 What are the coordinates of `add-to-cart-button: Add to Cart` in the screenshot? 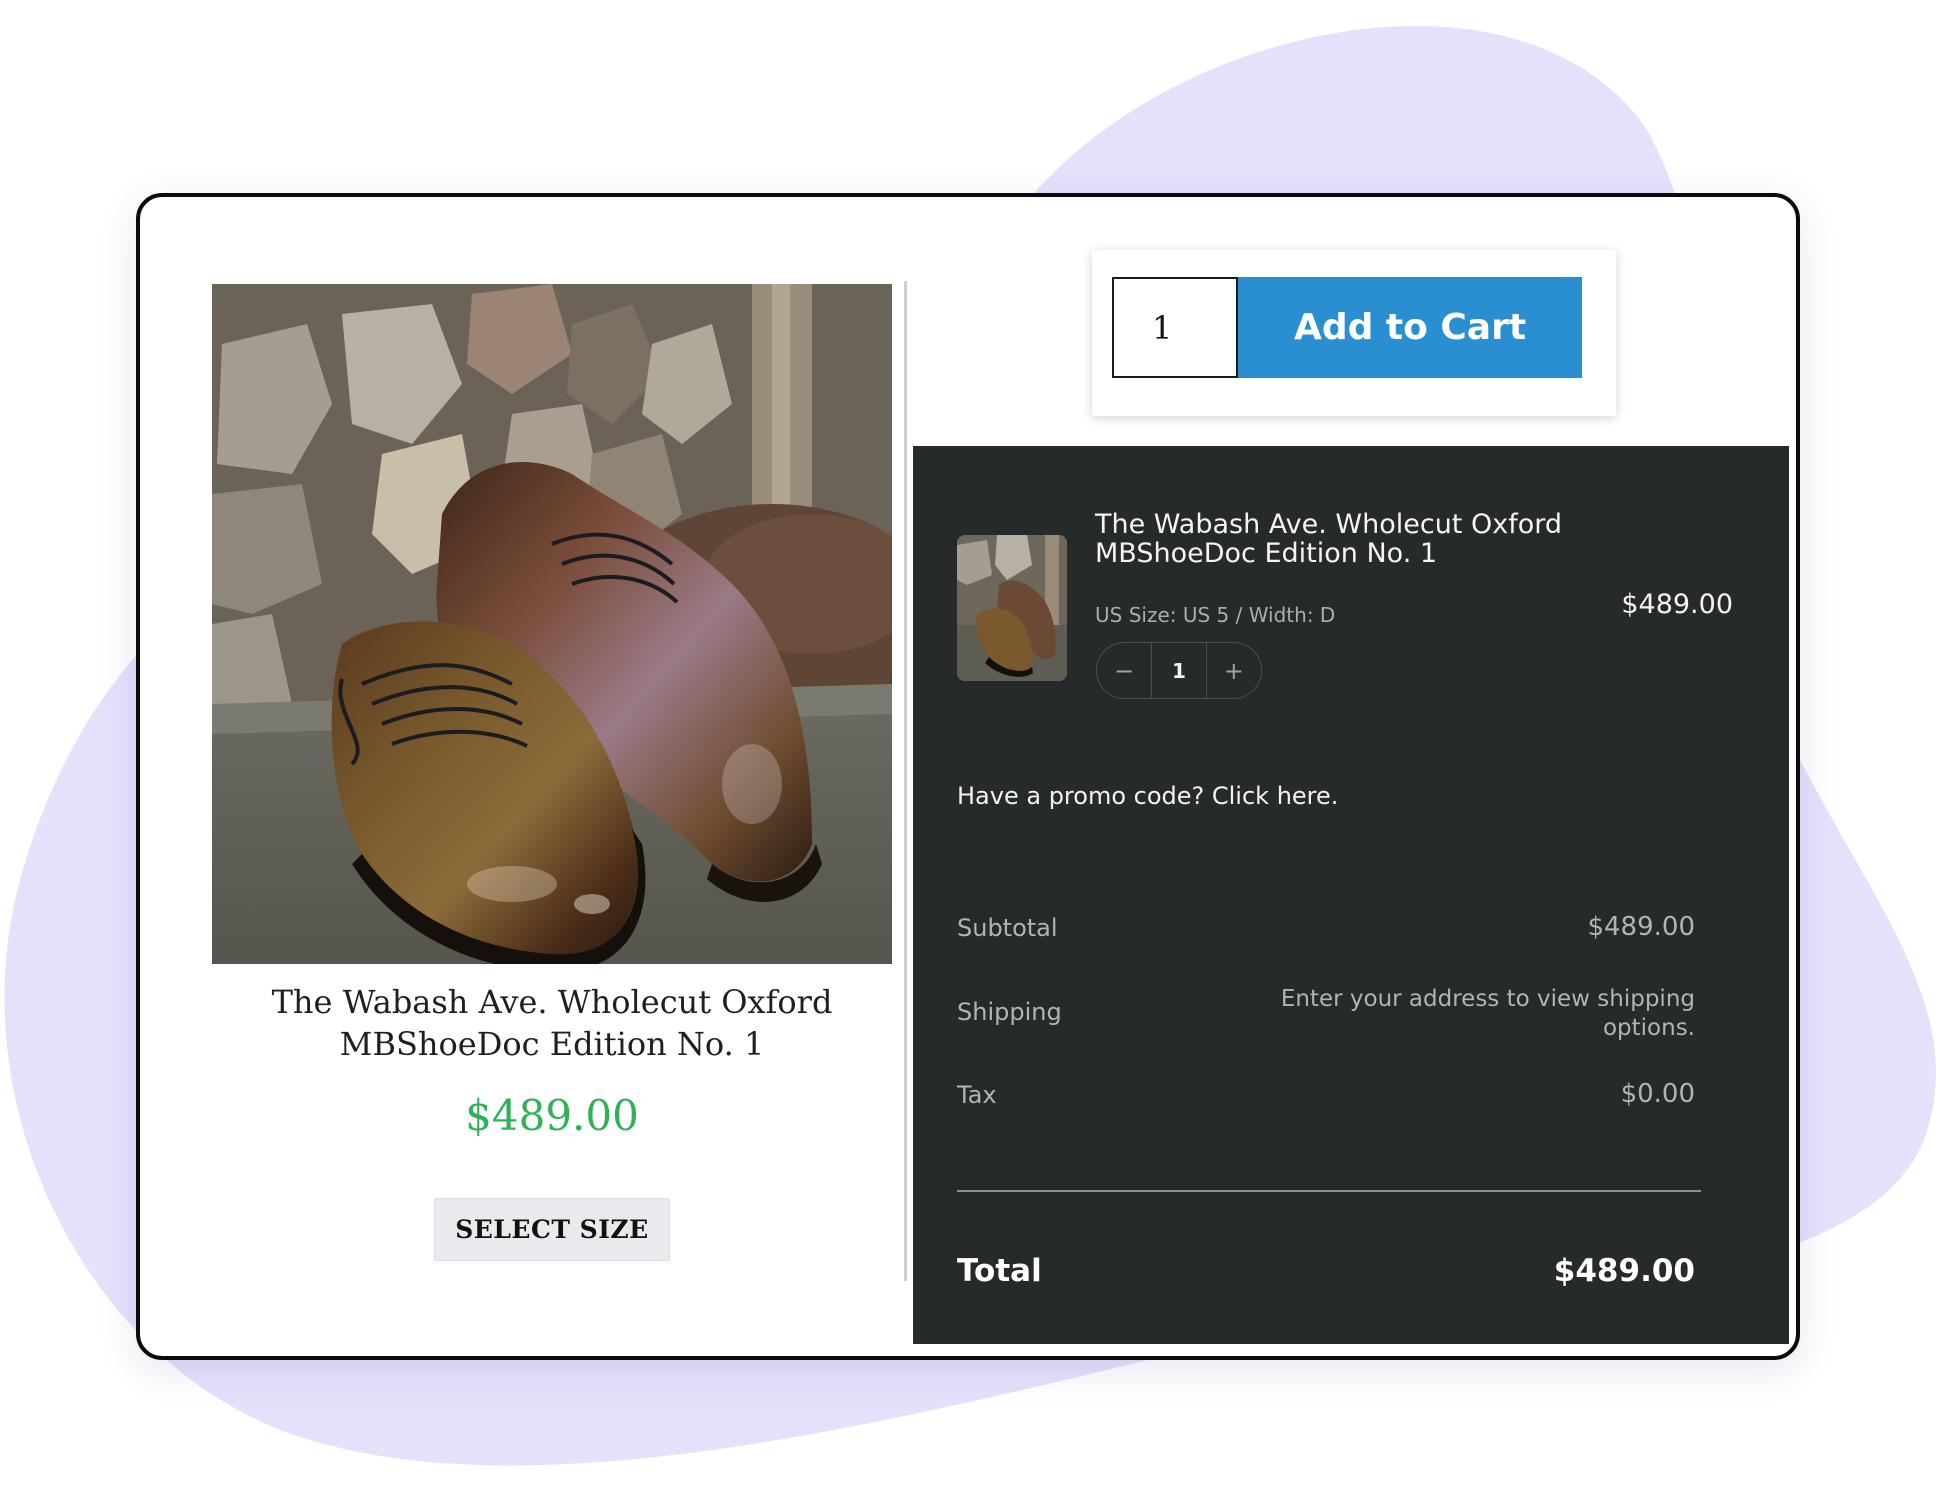 It's located at (1410, 327).